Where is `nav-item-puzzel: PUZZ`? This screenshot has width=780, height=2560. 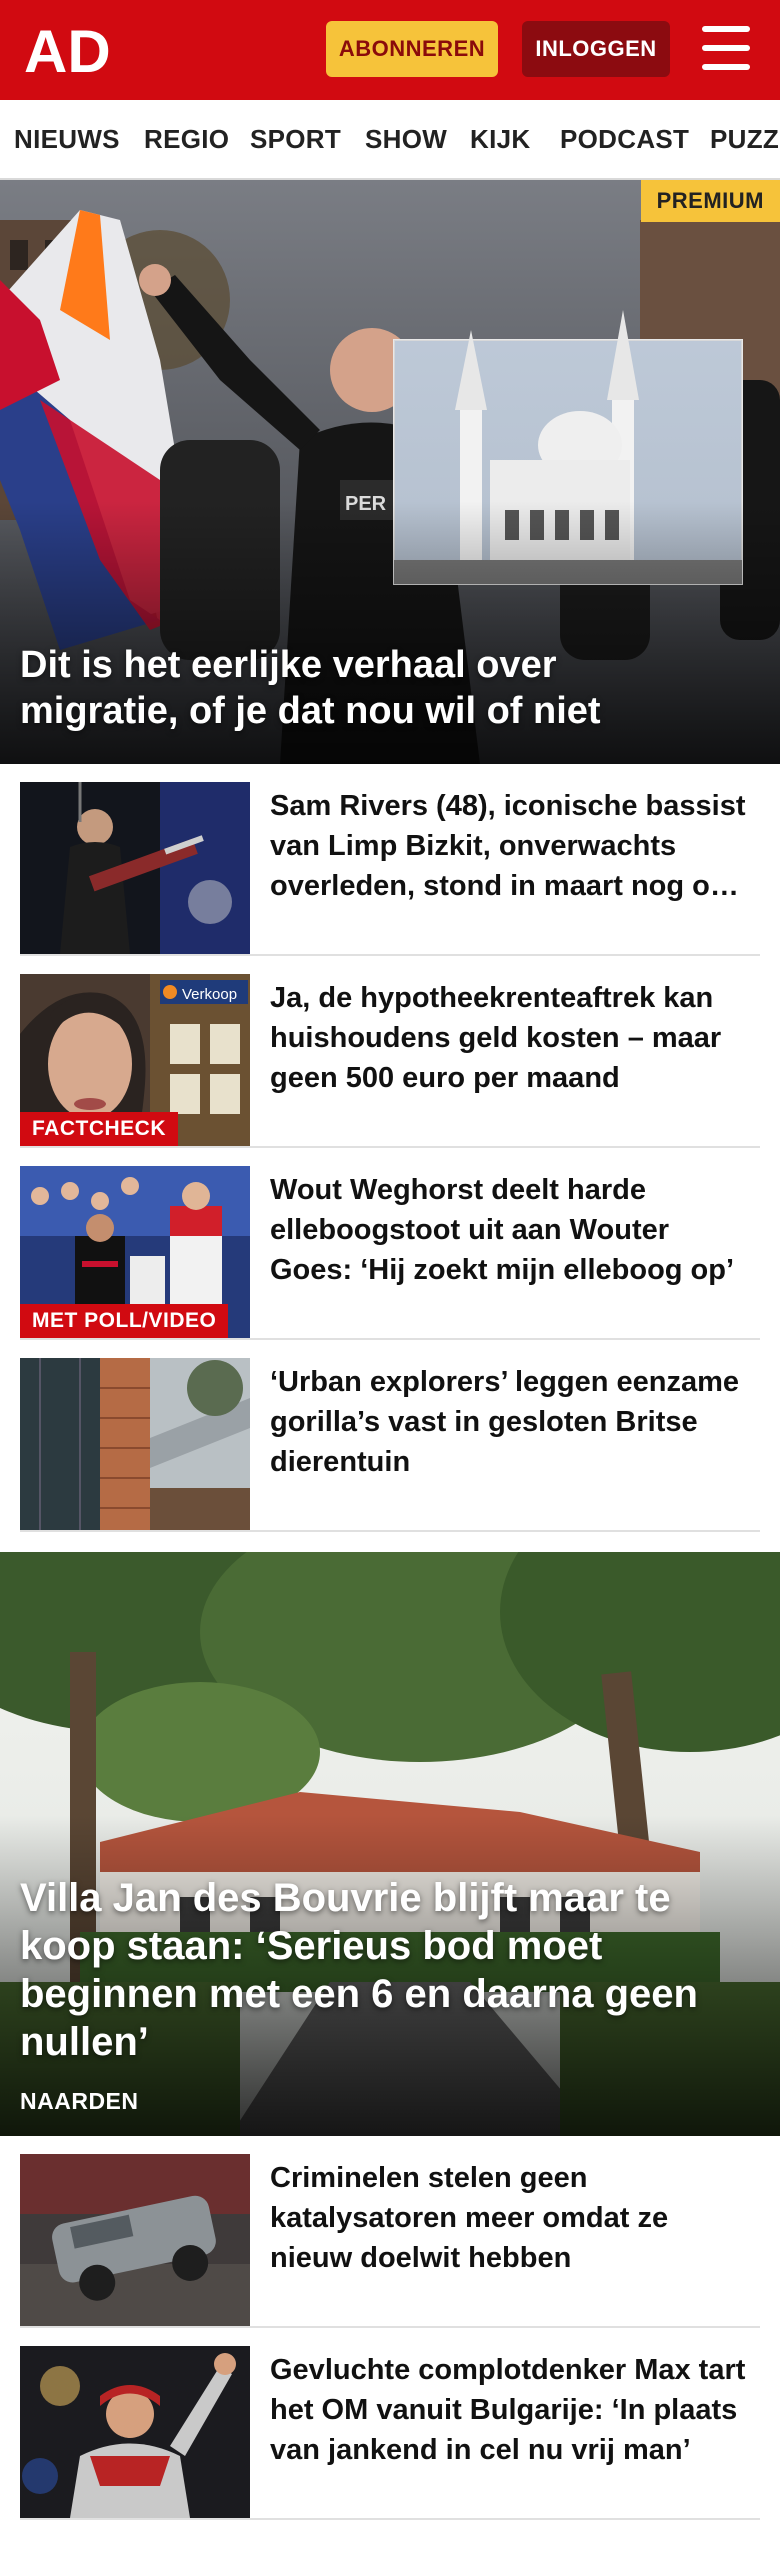
nav-item-puzzel: PUZZ is located at coordinates (744, 139).